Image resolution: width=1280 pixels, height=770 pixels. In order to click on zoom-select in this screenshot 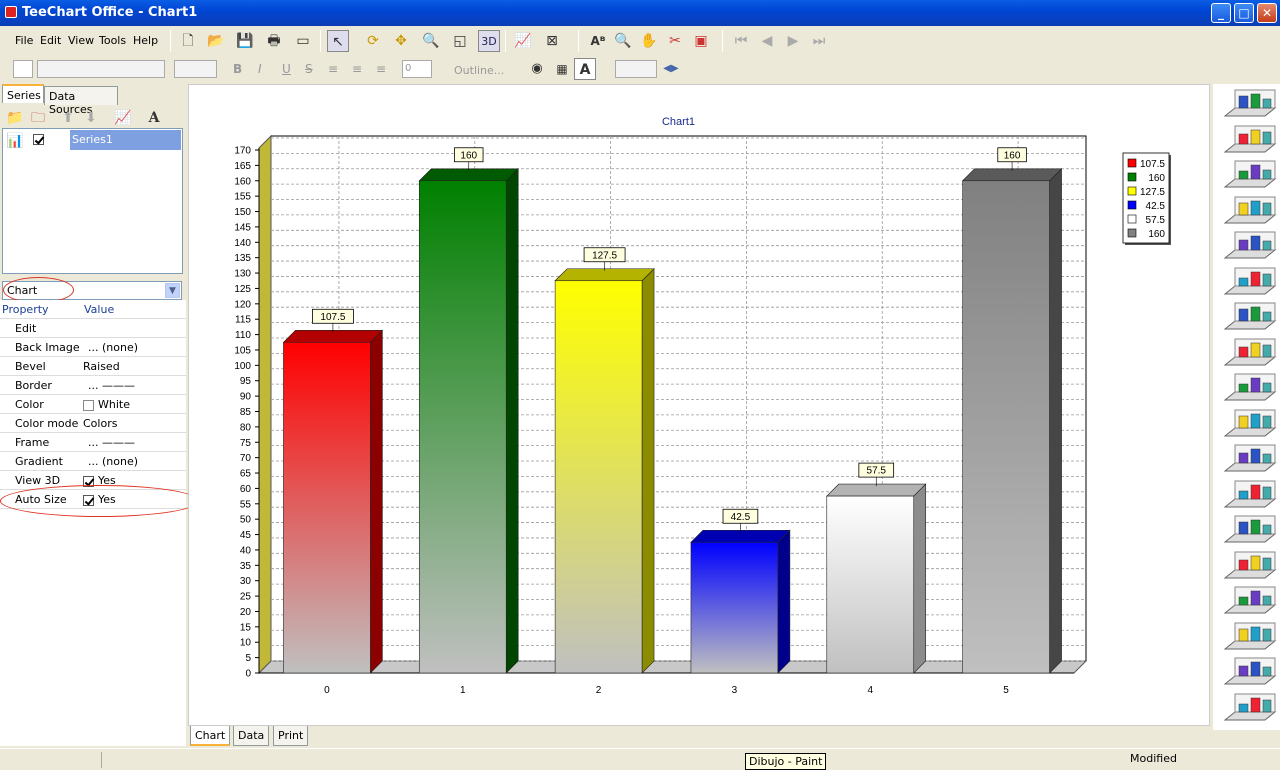, I will do `click(636, 69)`.